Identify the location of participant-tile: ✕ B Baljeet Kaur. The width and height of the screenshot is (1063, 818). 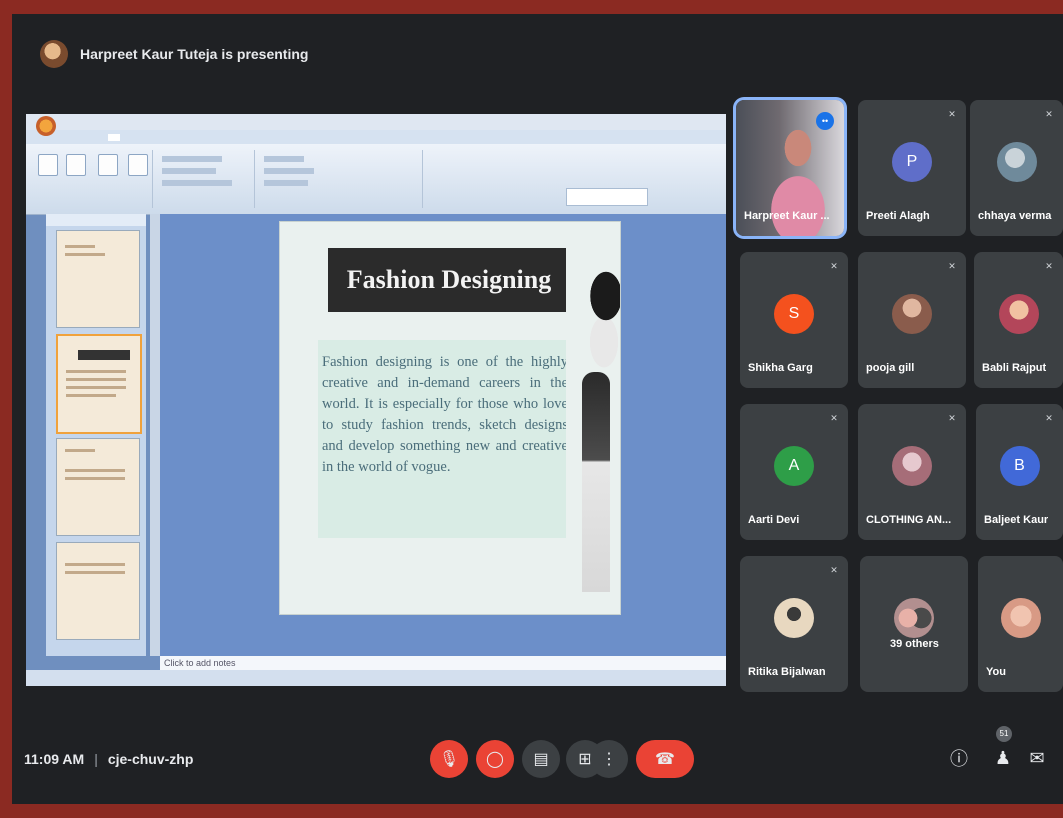
(1019, 472).